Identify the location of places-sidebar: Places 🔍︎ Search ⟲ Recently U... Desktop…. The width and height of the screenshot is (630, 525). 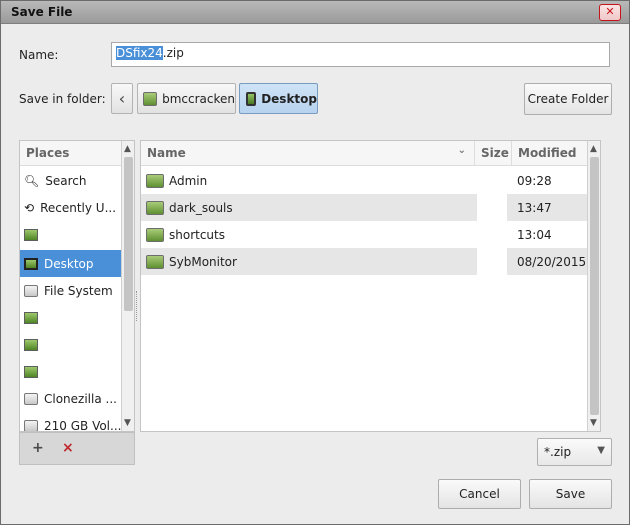
(77, 286).